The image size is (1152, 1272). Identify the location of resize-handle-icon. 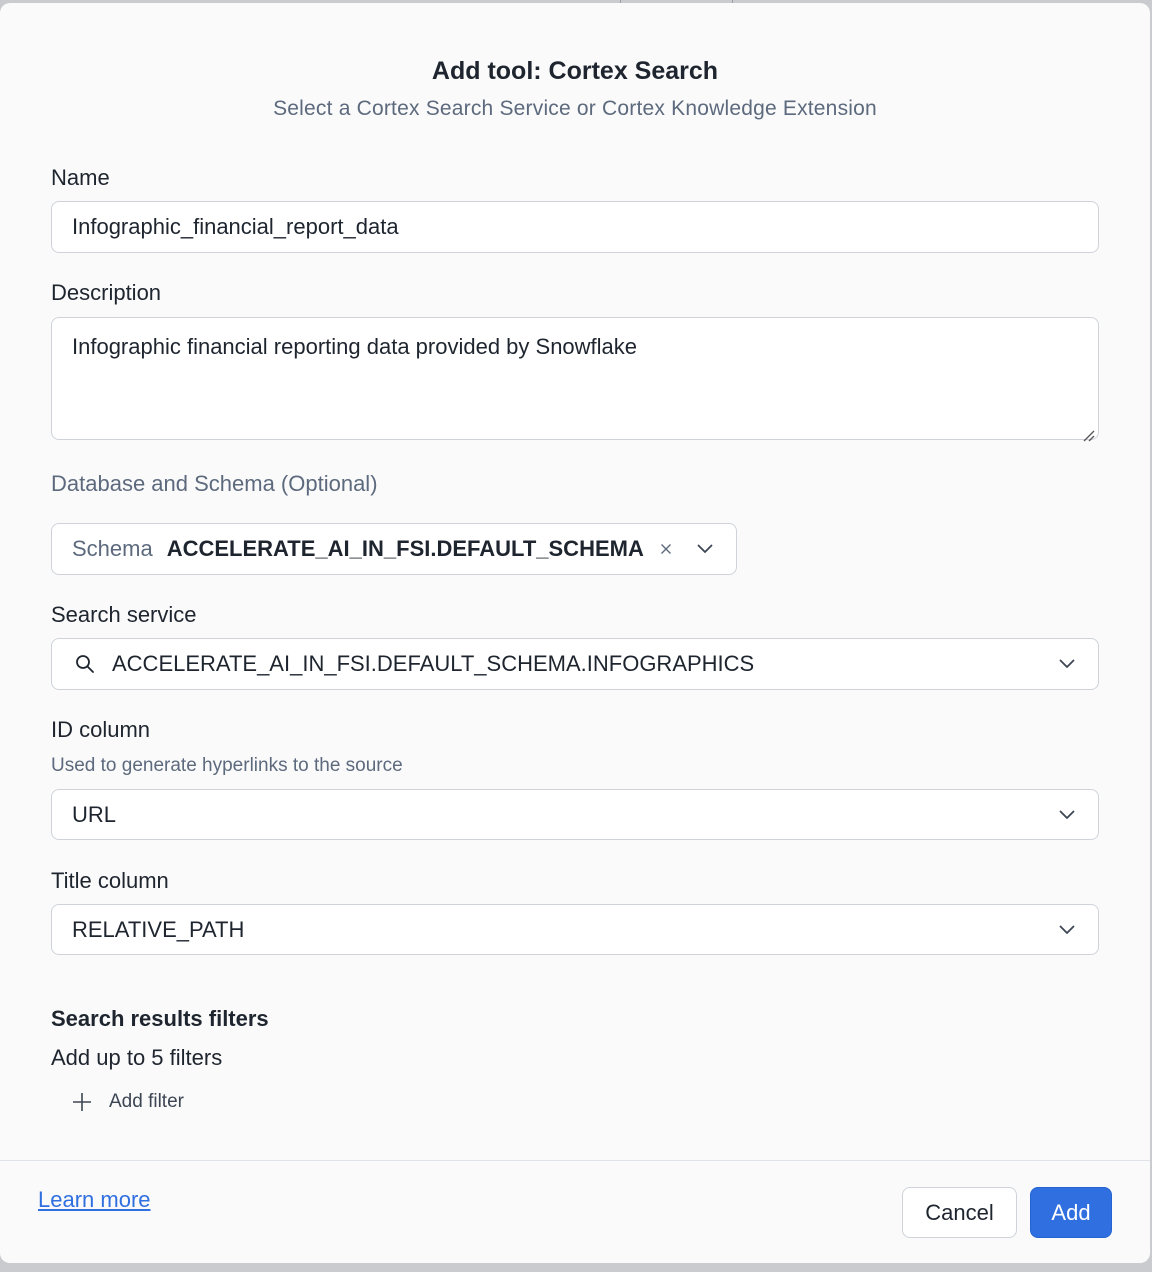
(1088, 432).